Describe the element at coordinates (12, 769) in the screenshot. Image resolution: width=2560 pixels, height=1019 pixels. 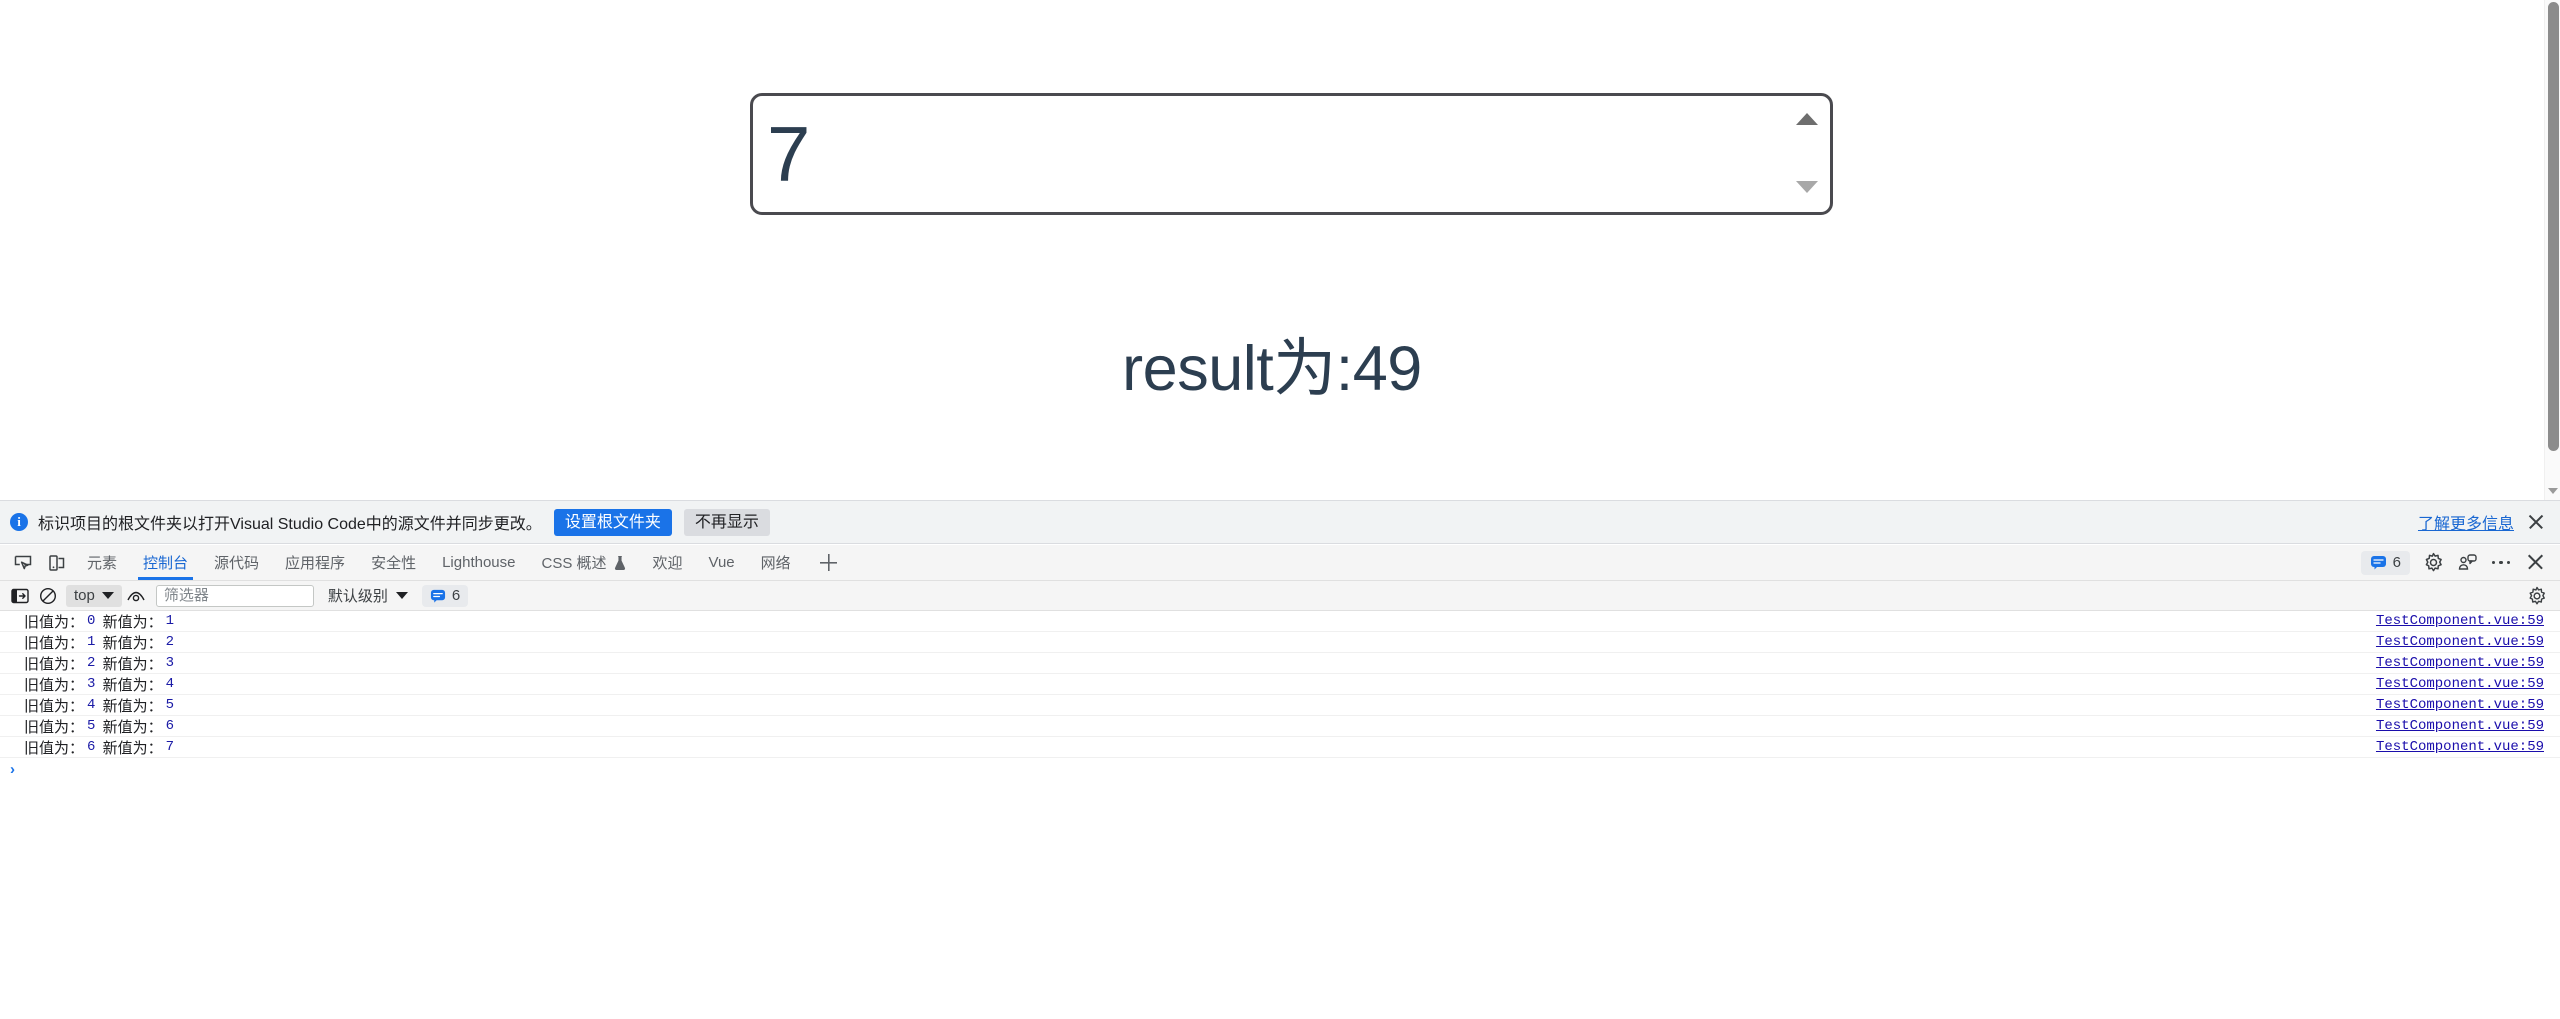
I see `prompt-caret-icon: ›` at that location.